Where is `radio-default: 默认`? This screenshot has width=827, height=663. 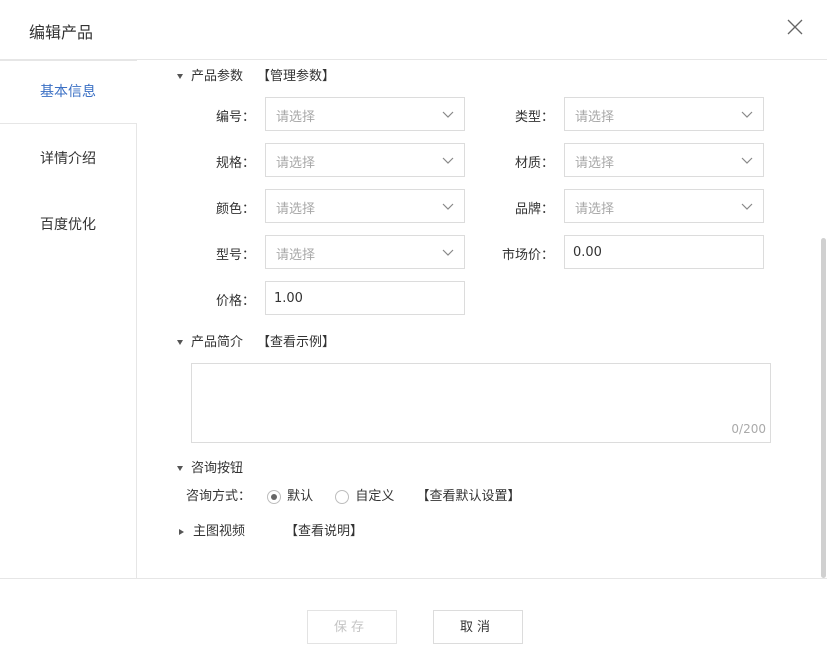
radio-default: 默认 is located at coordinates (290, 496).